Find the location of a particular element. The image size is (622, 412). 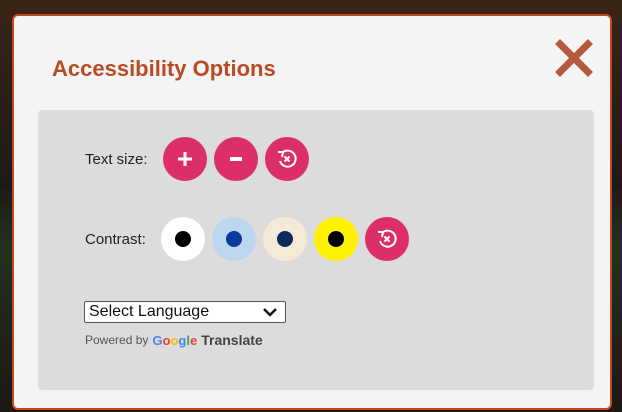

plus-icon is located at coordinates (184, 159).